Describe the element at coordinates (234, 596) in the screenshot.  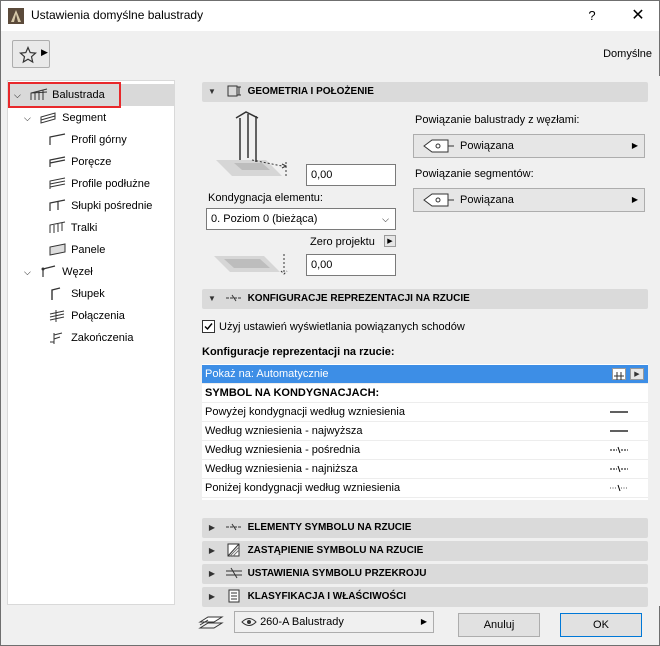
I see `classification-icon` at that location.